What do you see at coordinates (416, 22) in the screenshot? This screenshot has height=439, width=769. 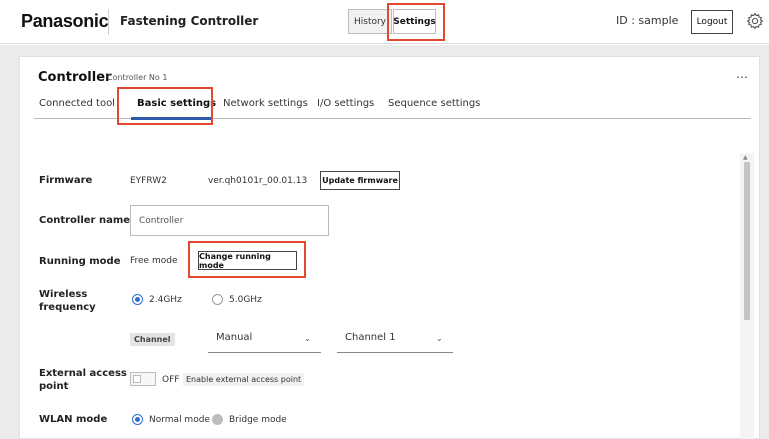 I see `highlight-settings-button` at bounding box center [416, 22].